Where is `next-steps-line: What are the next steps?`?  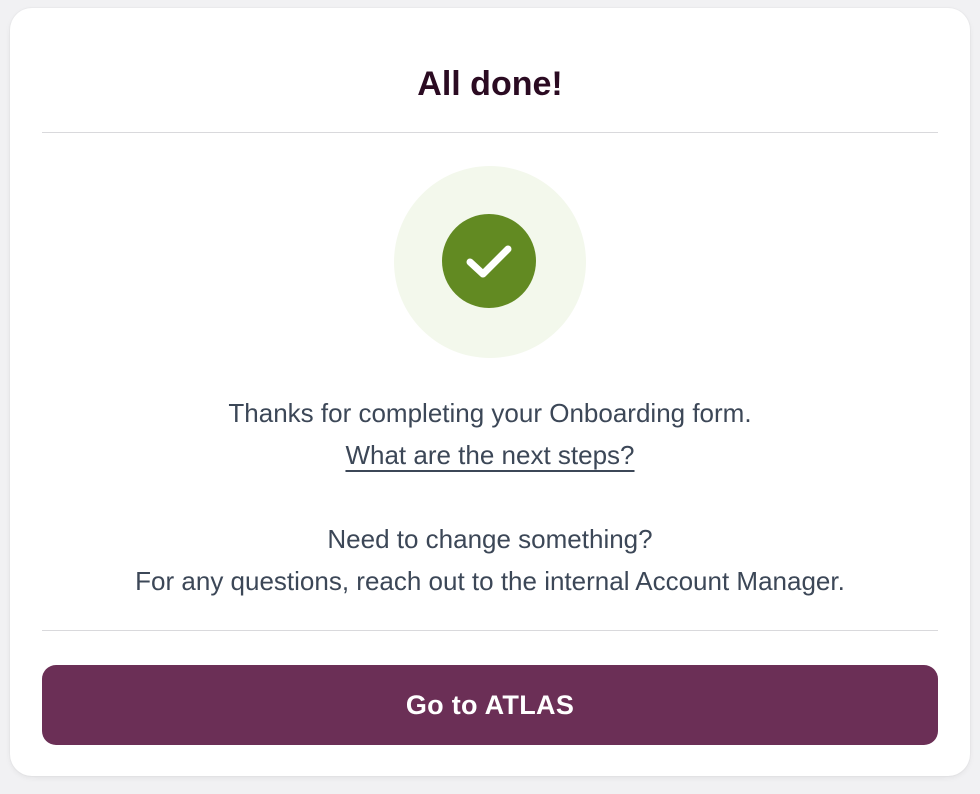
next-steps-line: What are the next steps? is located at coordinates (490, 455).